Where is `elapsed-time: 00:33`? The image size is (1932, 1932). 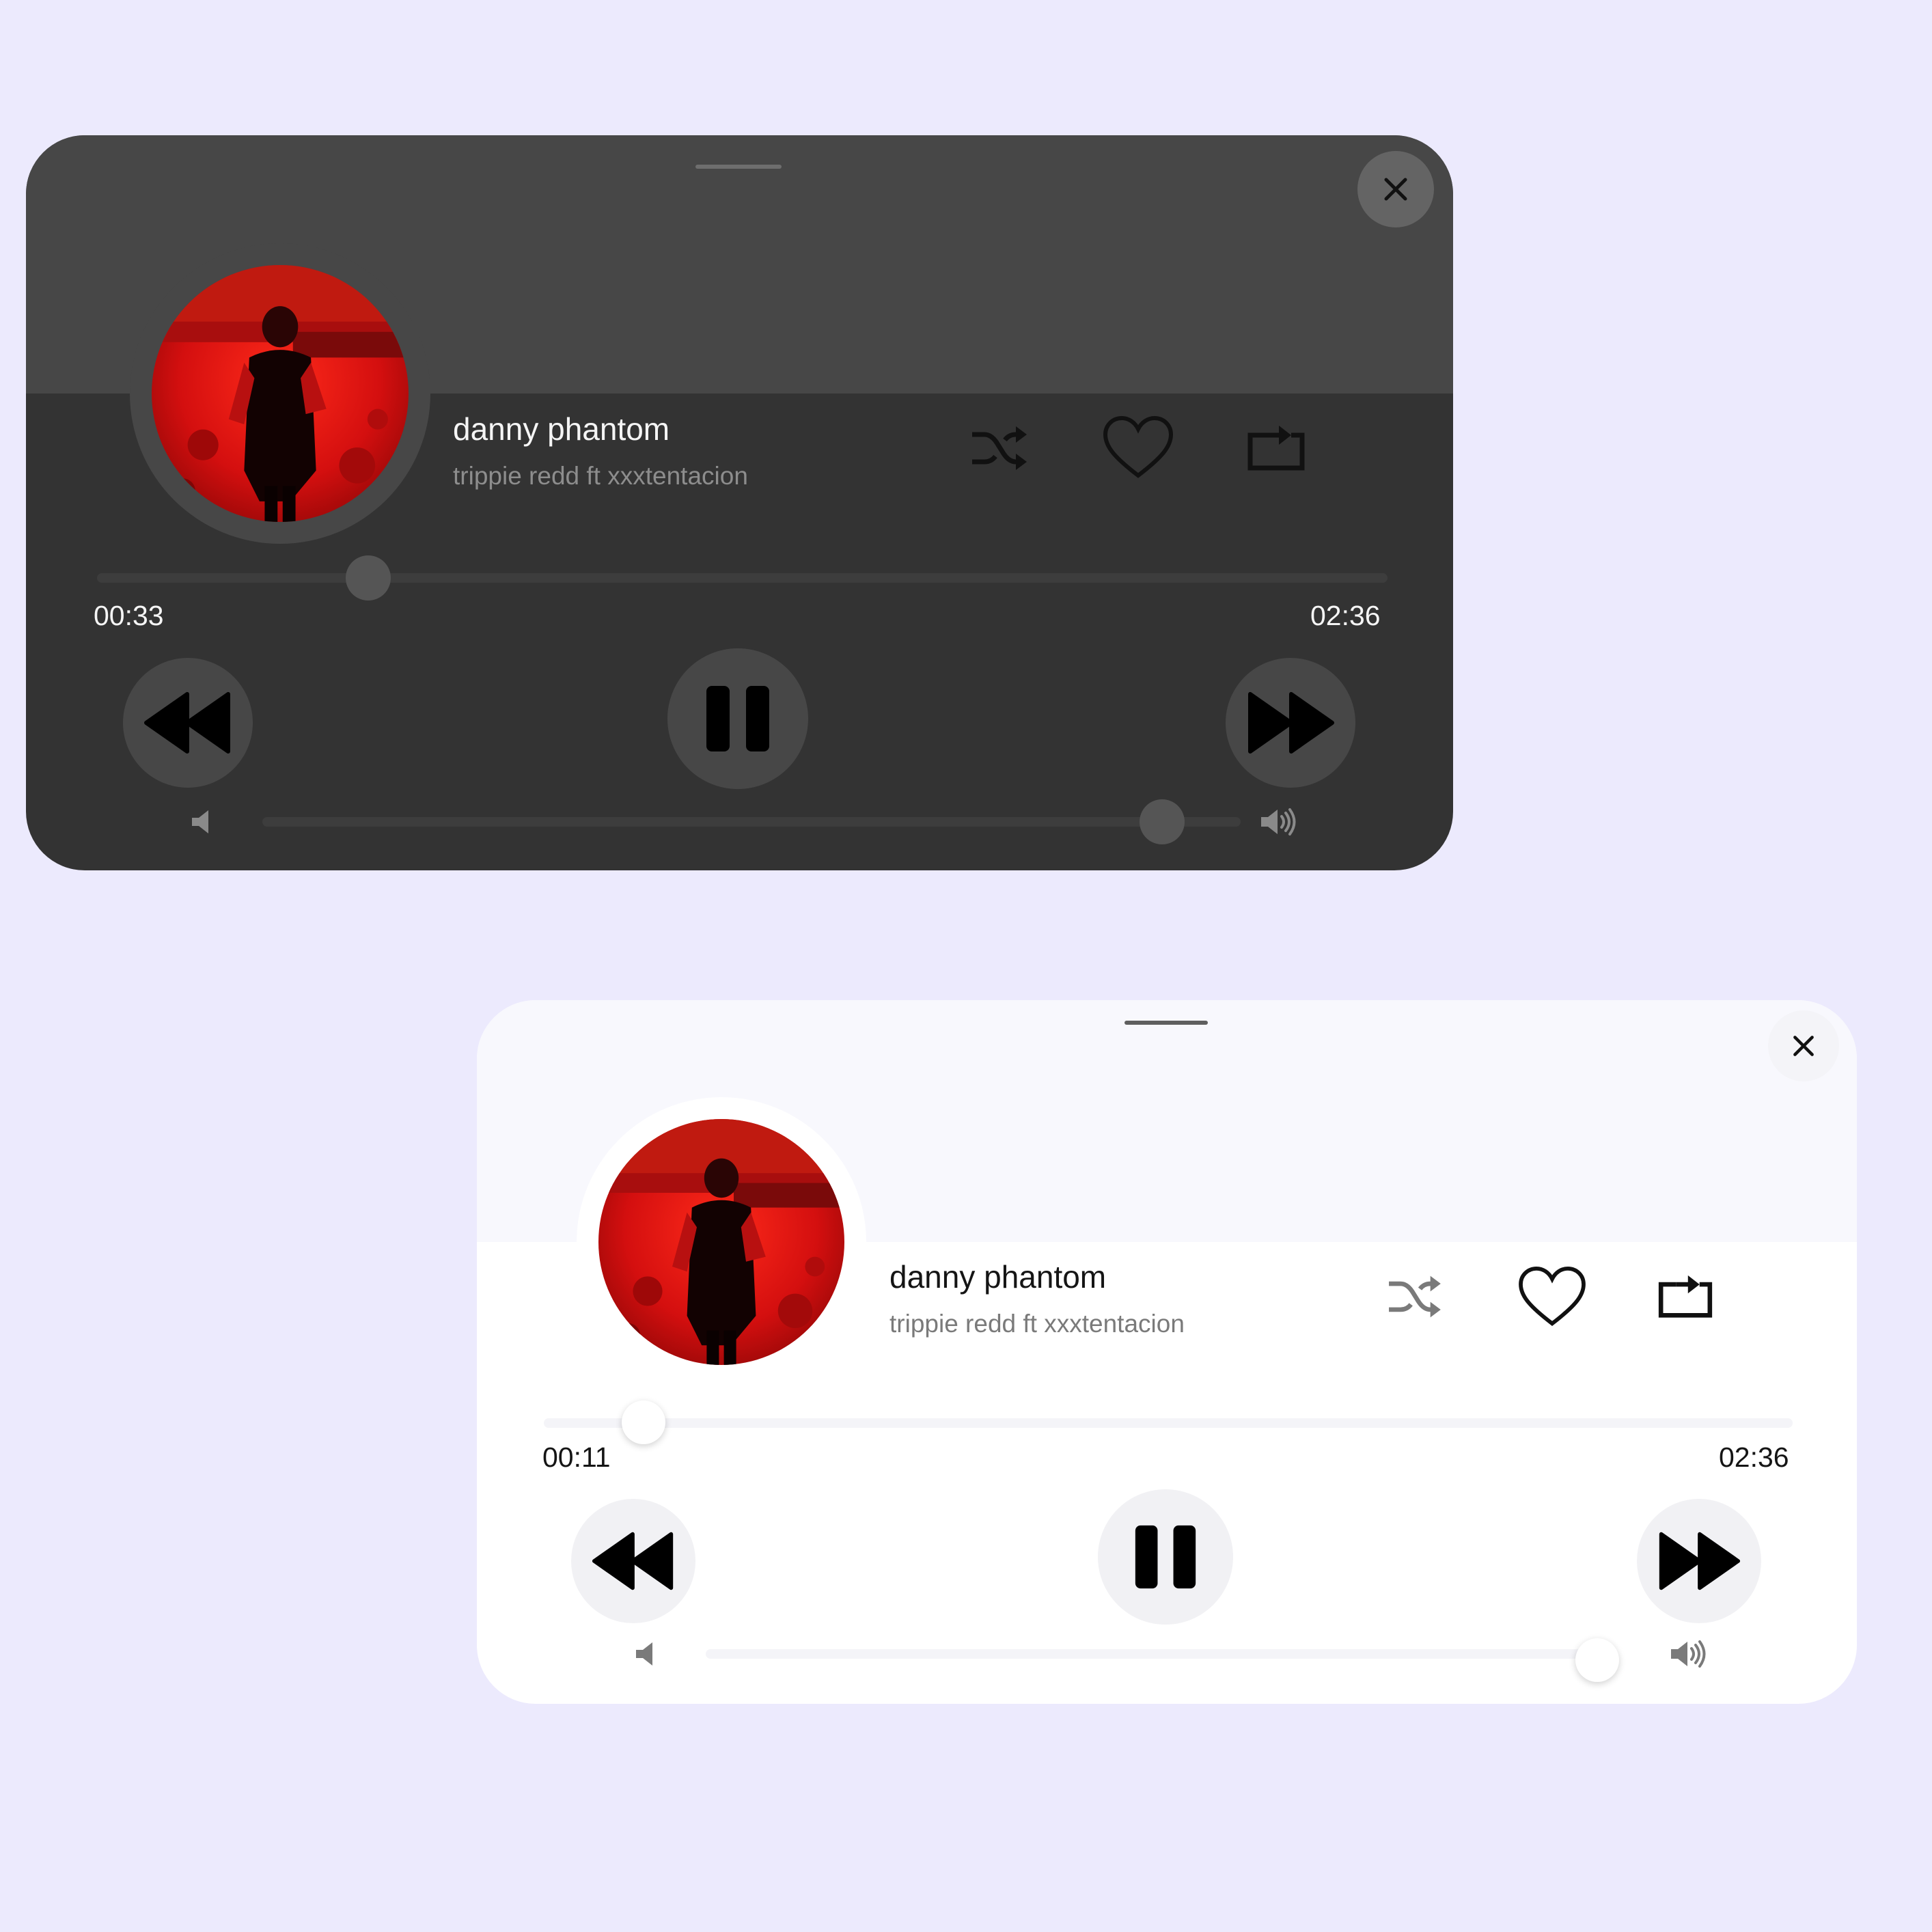
elapsed-time: 00:33 is located at coordinates (129, 616).